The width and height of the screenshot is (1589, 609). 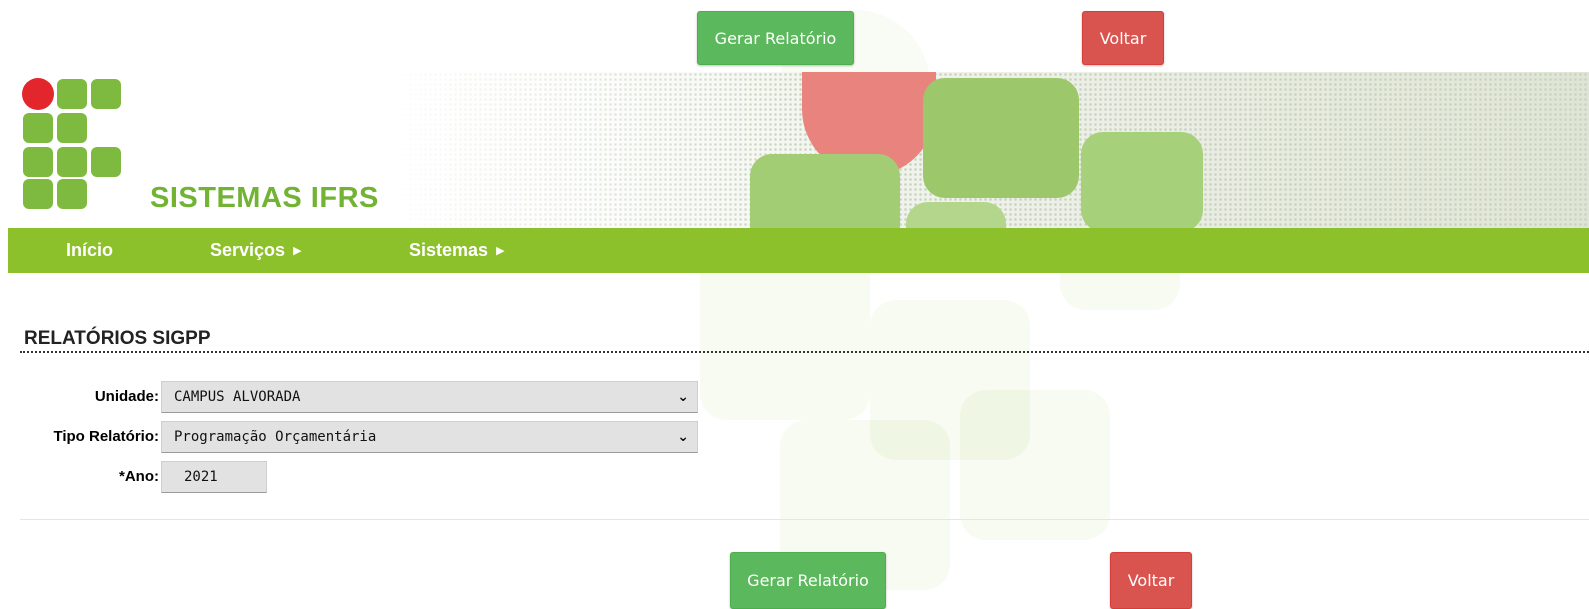 I want to click on nav-item-label: Início, so click(x=90, y=250).